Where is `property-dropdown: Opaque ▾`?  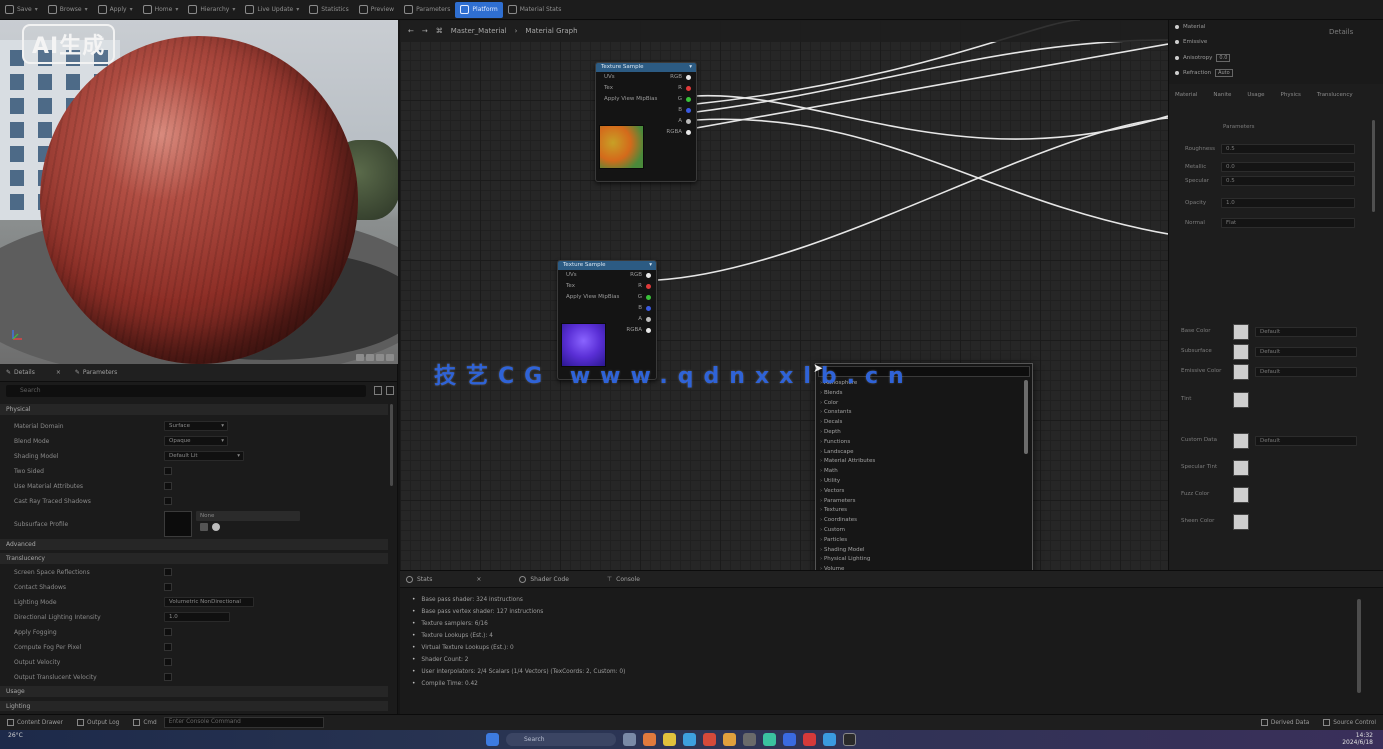 property-dropdown: Opaque ▾ is located at coordinates (196, 441).